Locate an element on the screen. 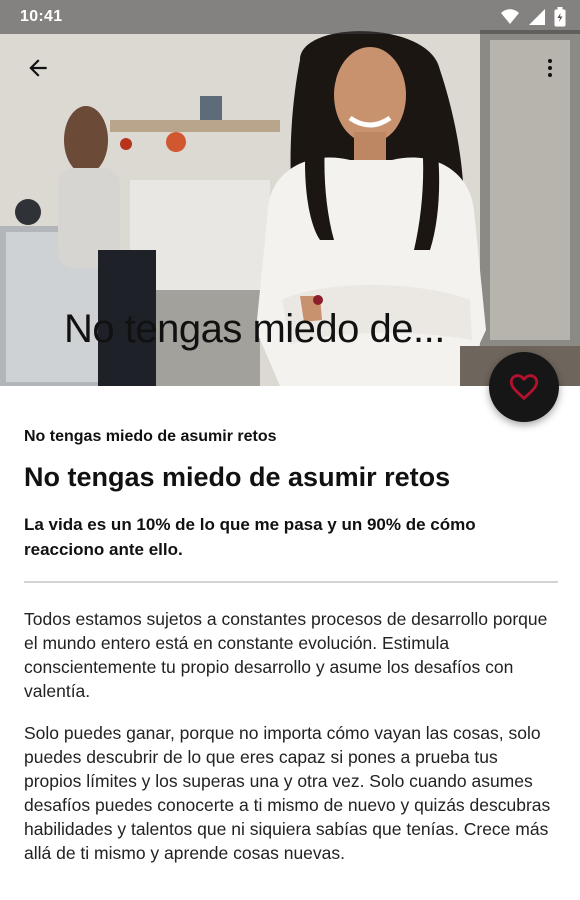 The height and width of the screenshot is (900, 580). status-bar: 10:41 is located at coordinates (290, 17).